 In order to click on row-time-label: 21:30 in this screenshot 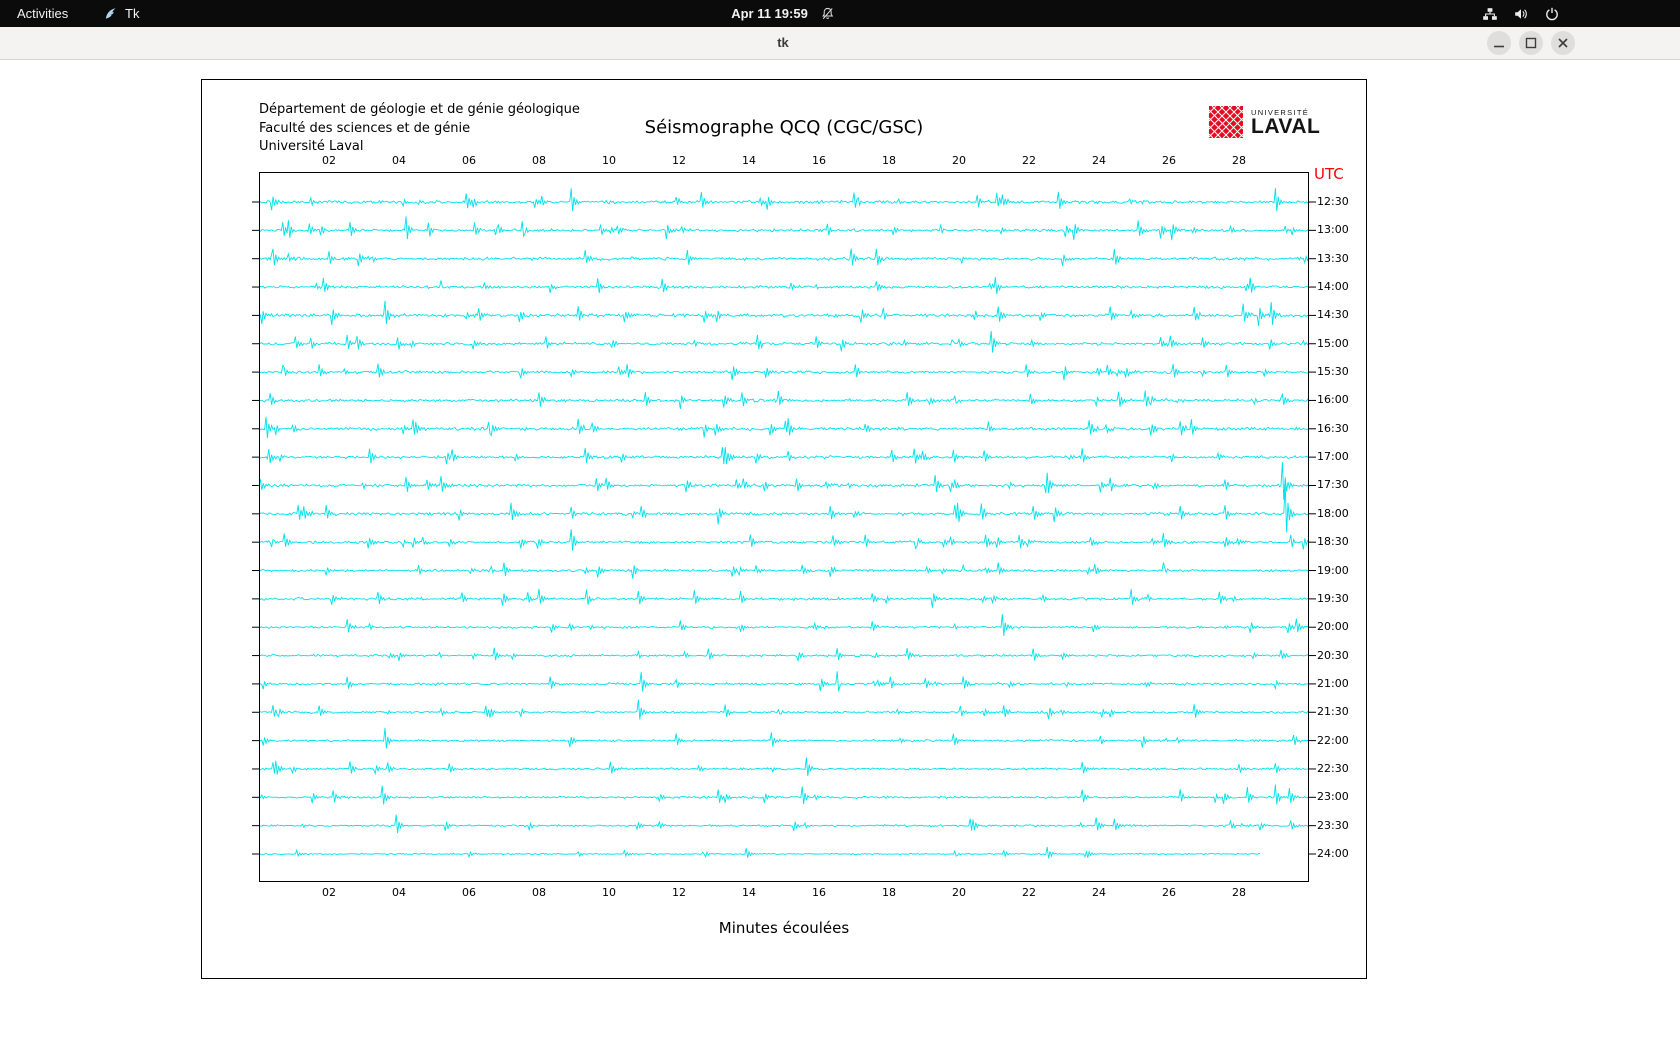, I will do `click(1333, 712)`.